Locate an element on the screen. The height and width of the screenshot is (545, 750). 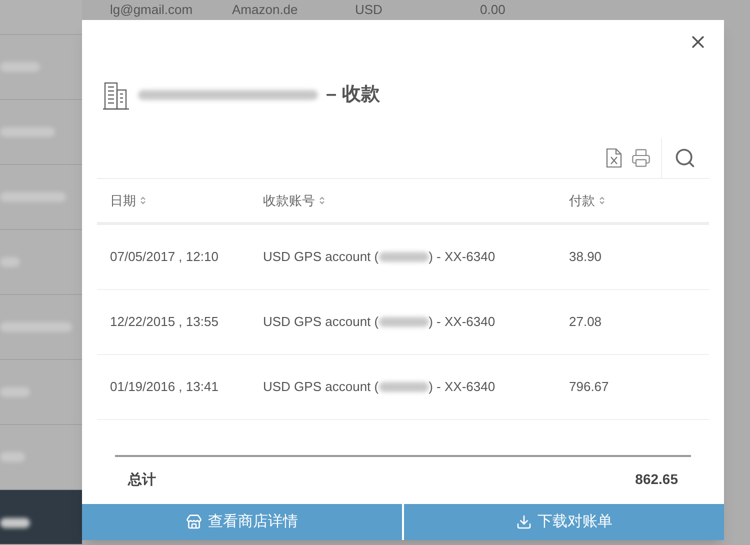
store-details-button: 查看商店详情 is located at coordinates (242, 522).